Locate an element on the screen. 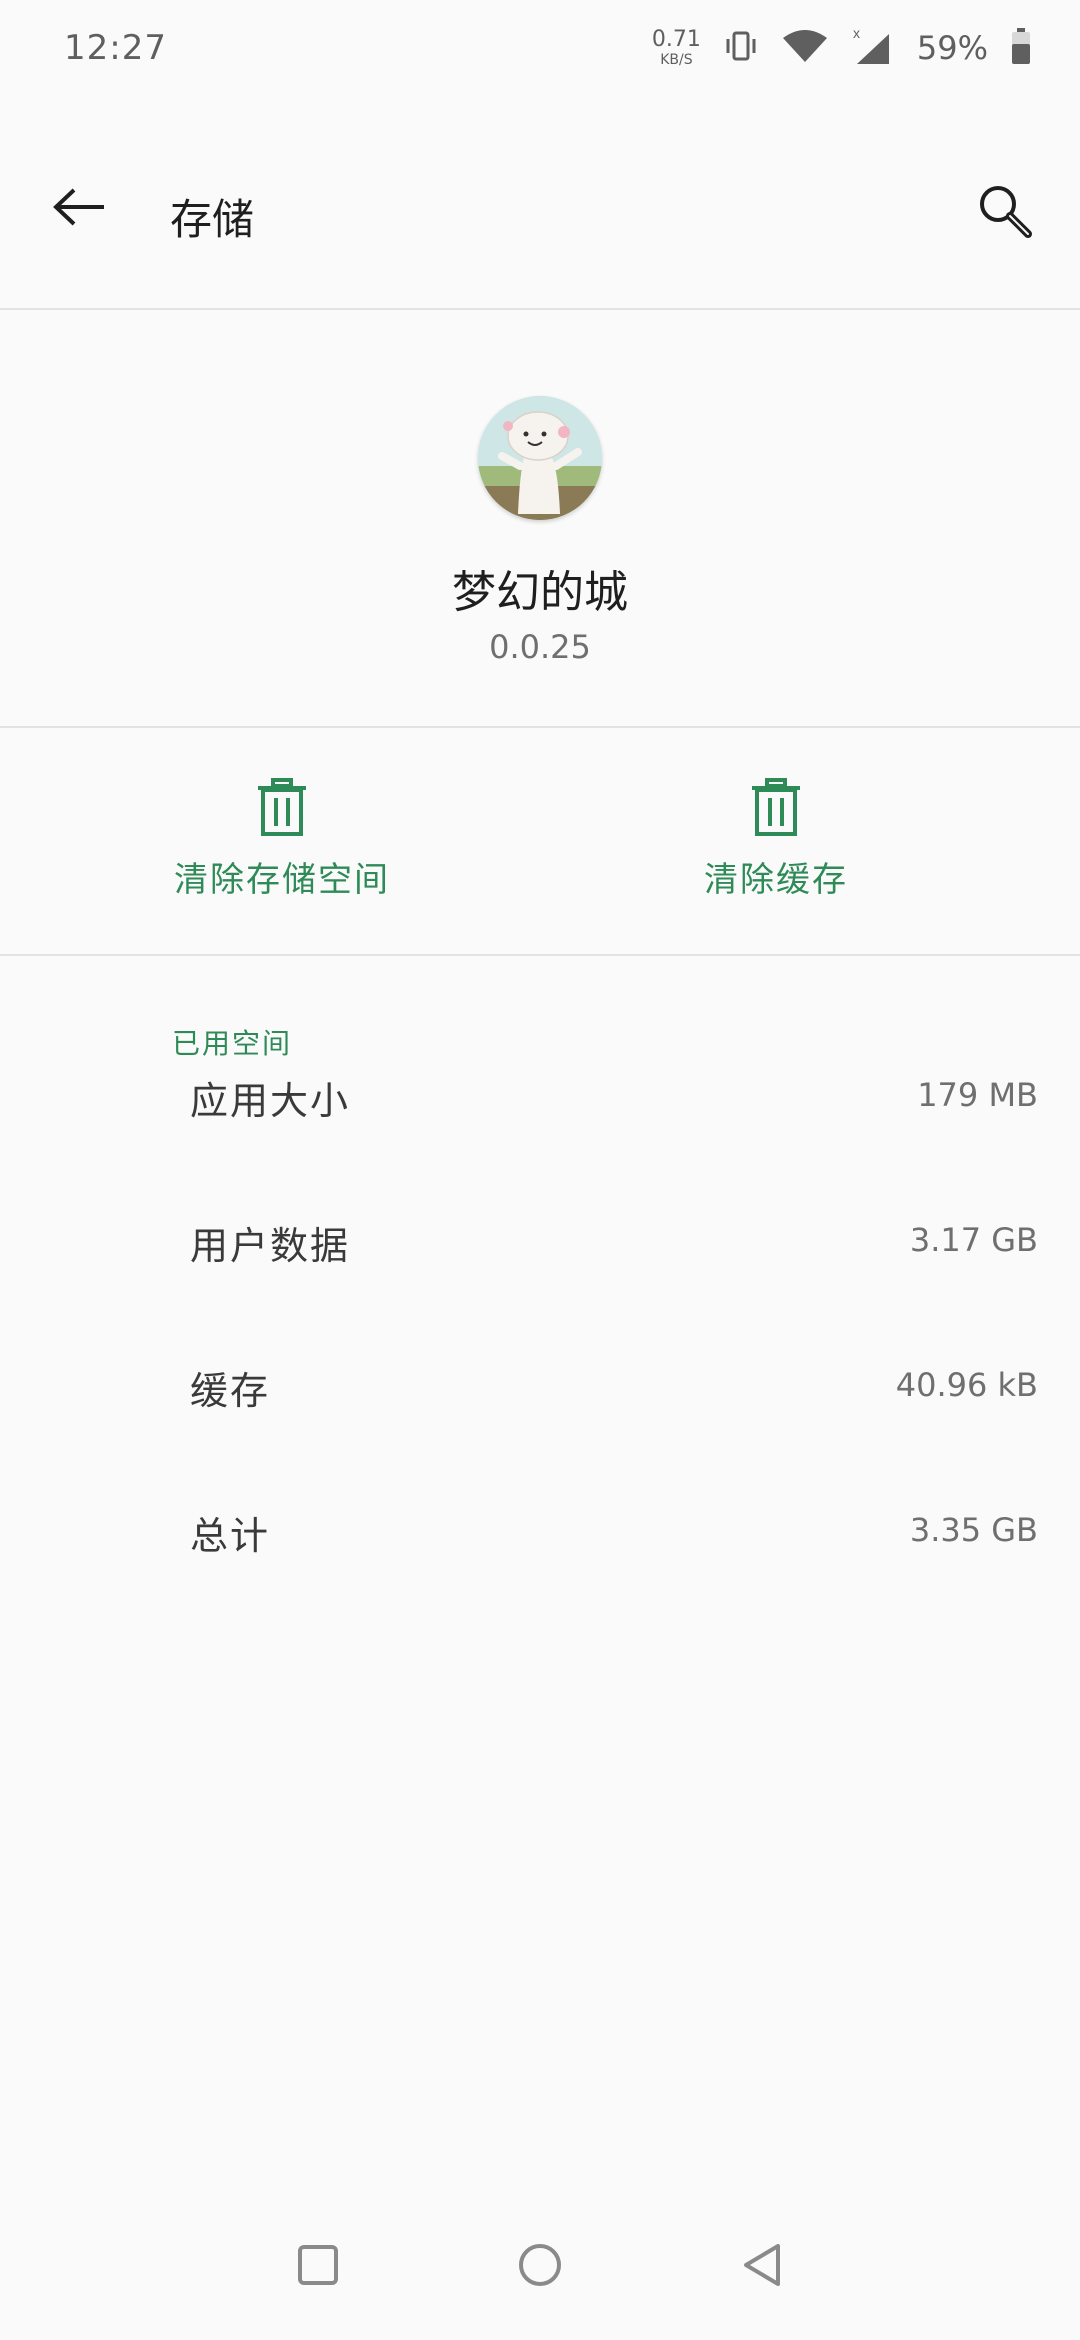 The image size is (1080, 2340). storage-row-label: 用户数据 is located at coordinates (270, 1246).